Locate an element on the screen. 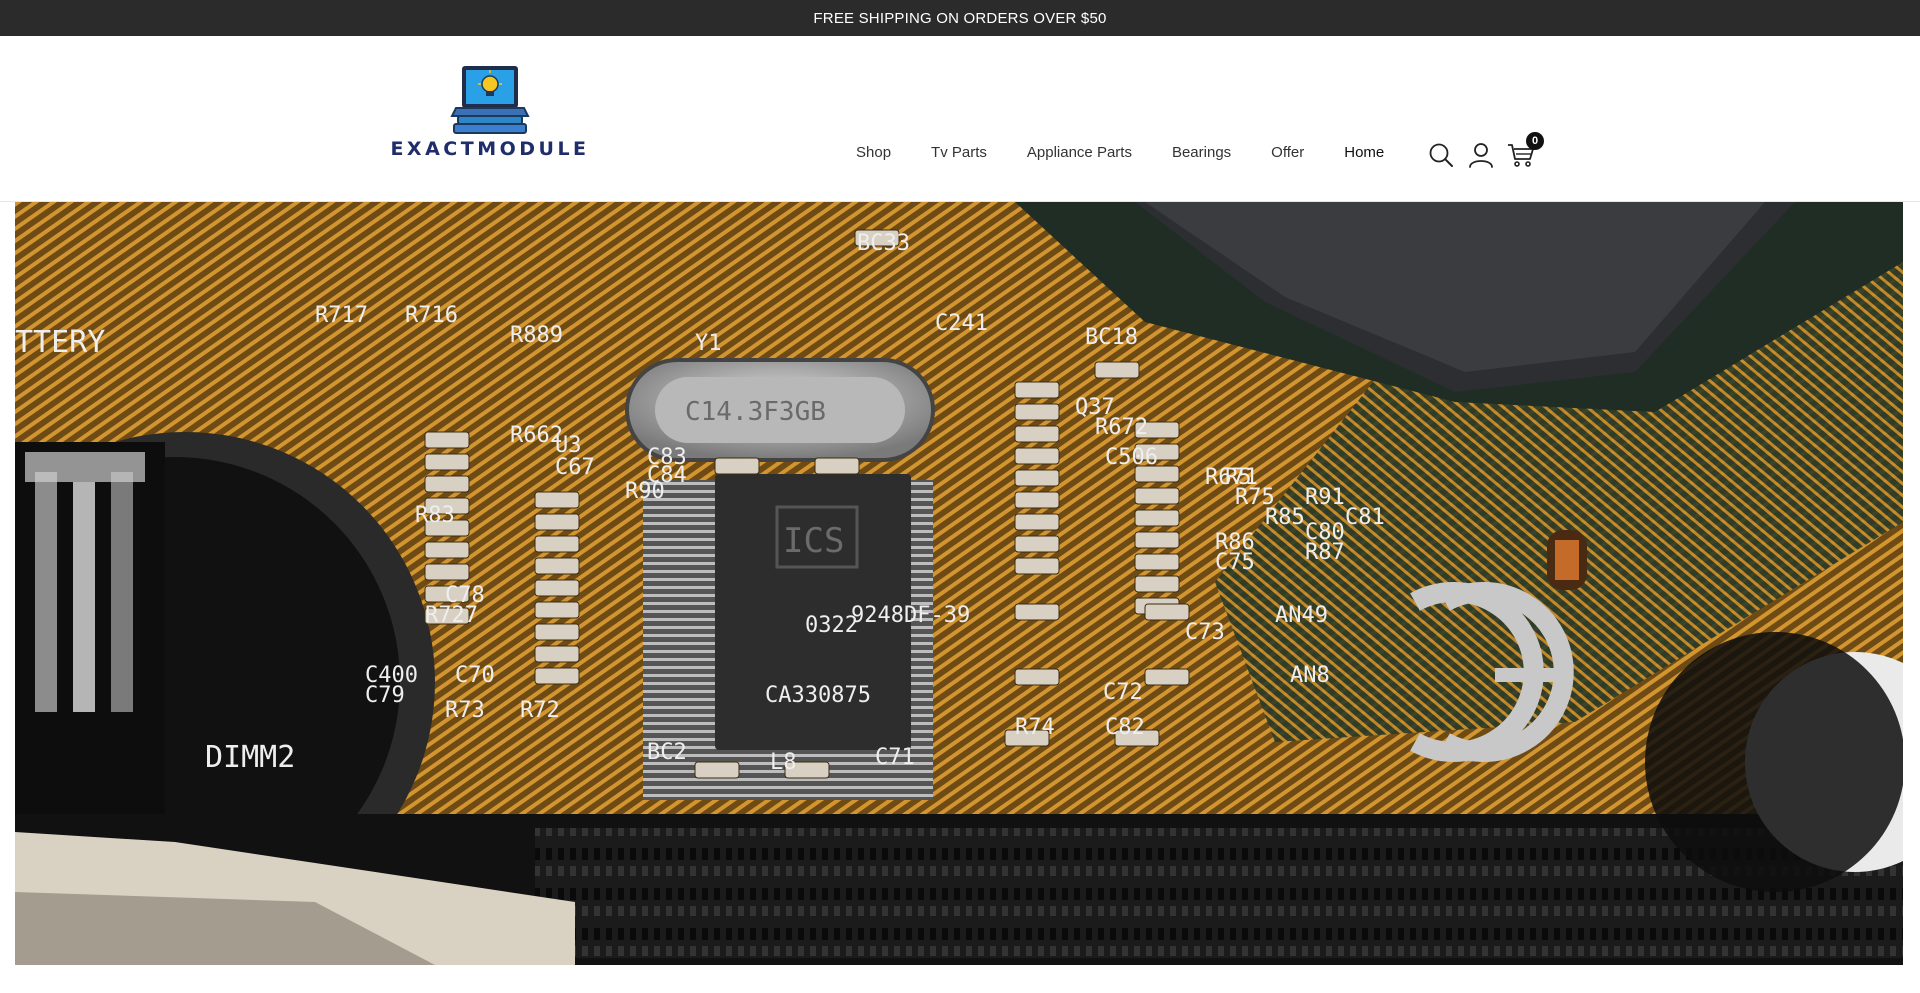 This screenshot has height=993, width=1920. chip-marking: ICS is located at coordinates (813, 541).